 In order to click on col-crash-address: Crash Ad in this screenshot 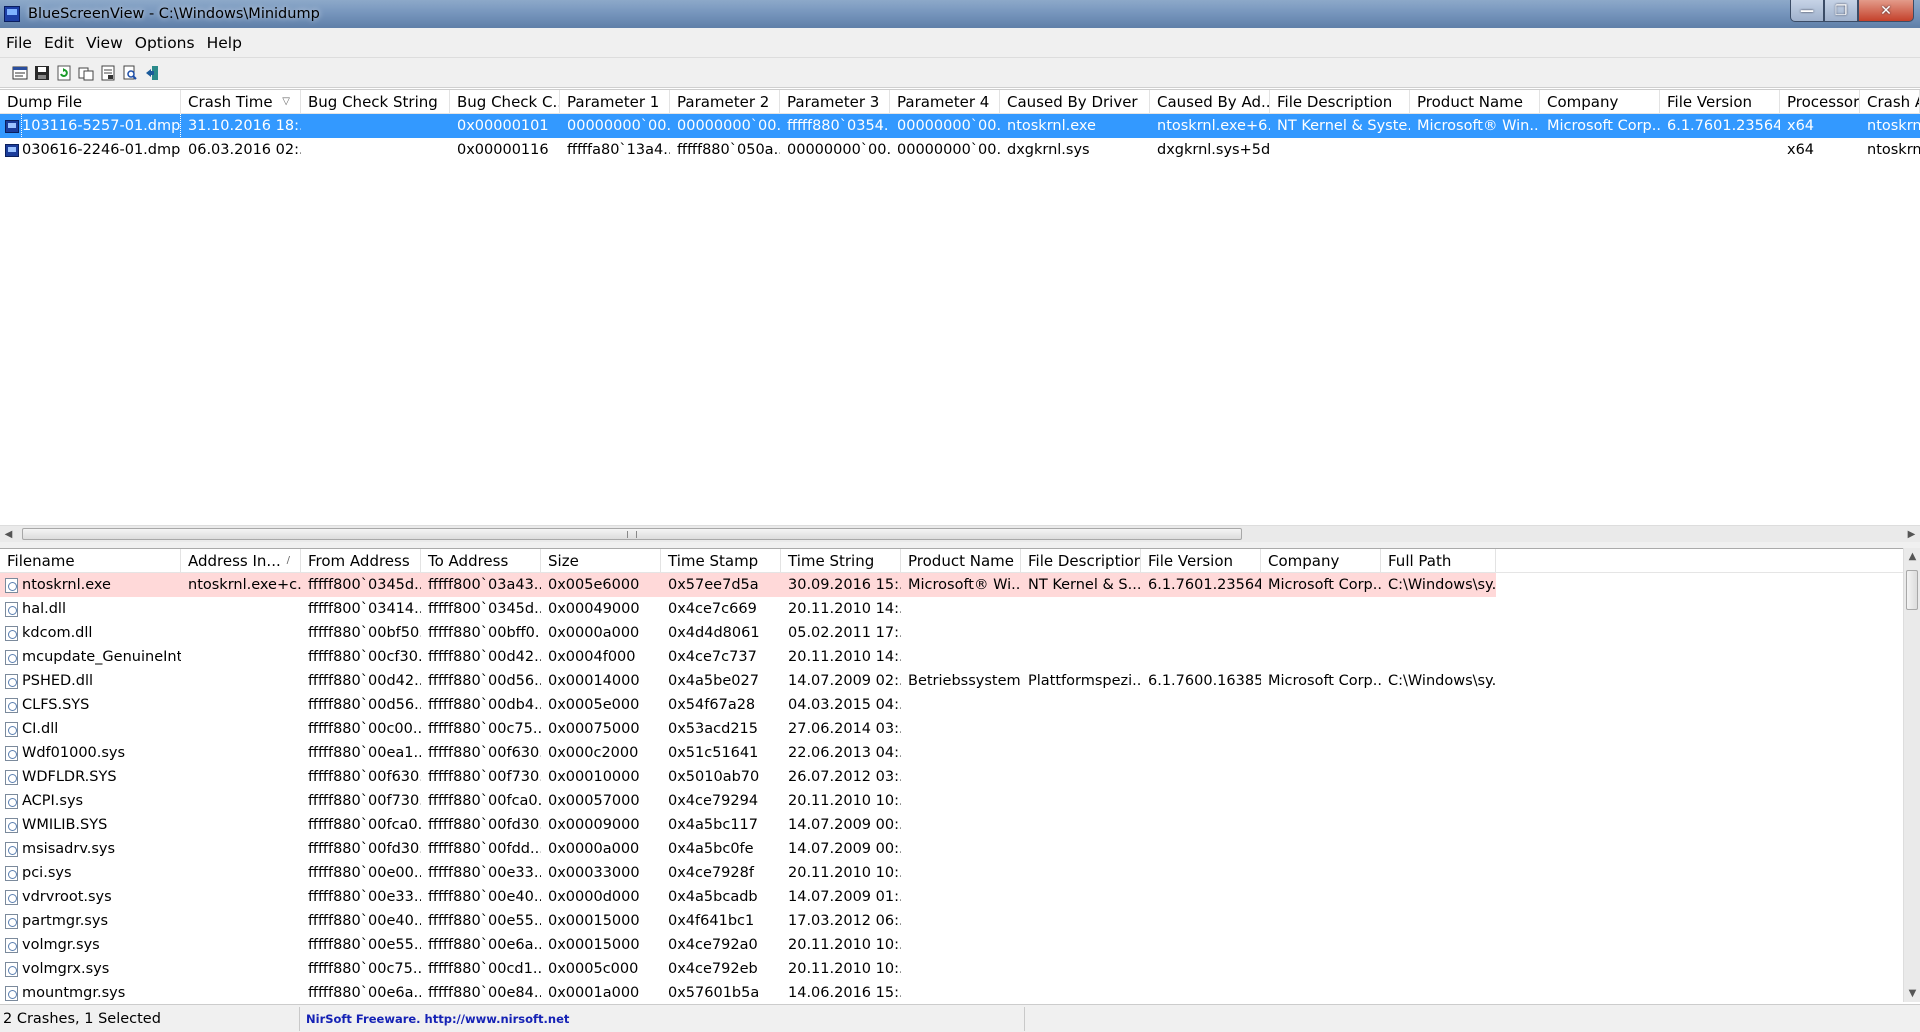, I will do `click(1890, 101)`.